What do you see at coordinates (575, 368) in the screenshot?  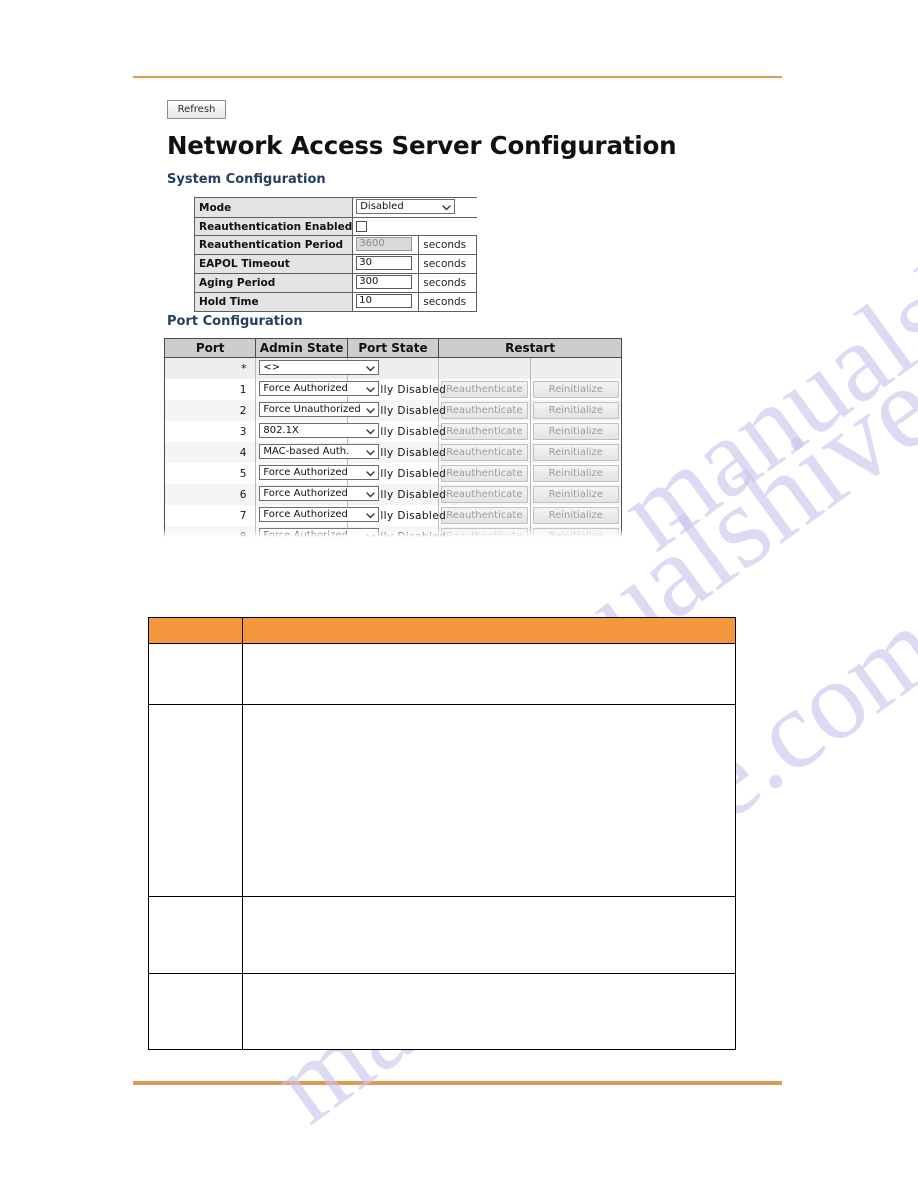 I see `cell-reinitialize` at bounding box center [575, 368].